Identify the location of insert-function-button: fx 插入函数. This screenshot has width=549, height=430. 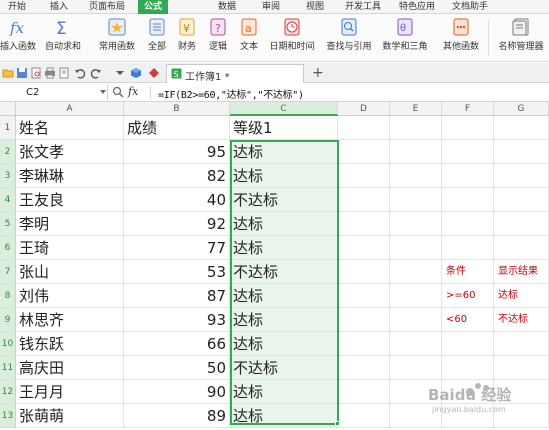
(18, 38).